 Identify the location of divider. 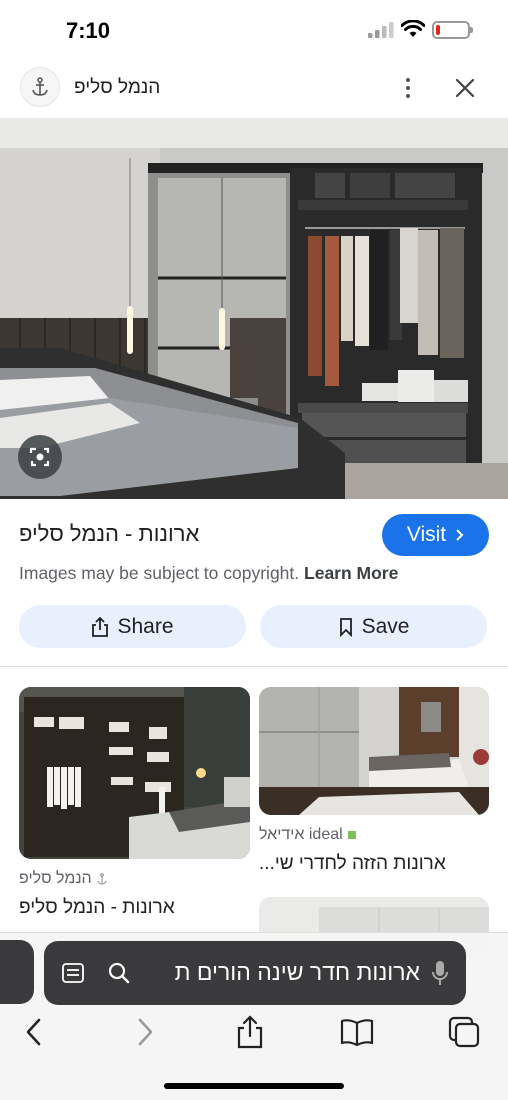
(254, 666).